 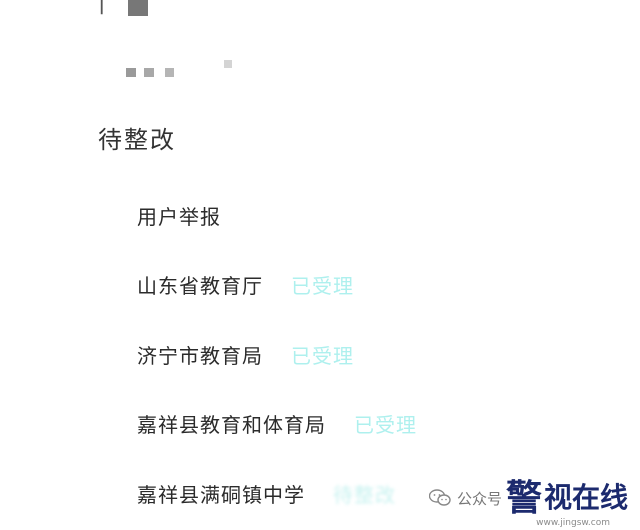 I want to click on flow-item-label: 济宁市教育局, so click(x=200, y=356).